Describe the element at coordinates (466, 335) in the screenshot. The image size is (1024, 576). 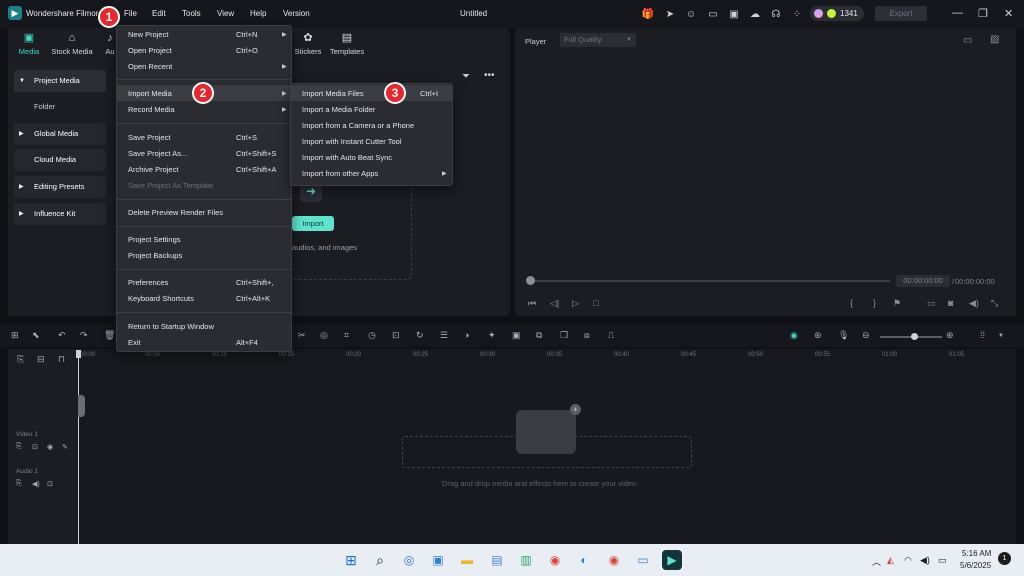
I see `color-icon: ◑` at that location.